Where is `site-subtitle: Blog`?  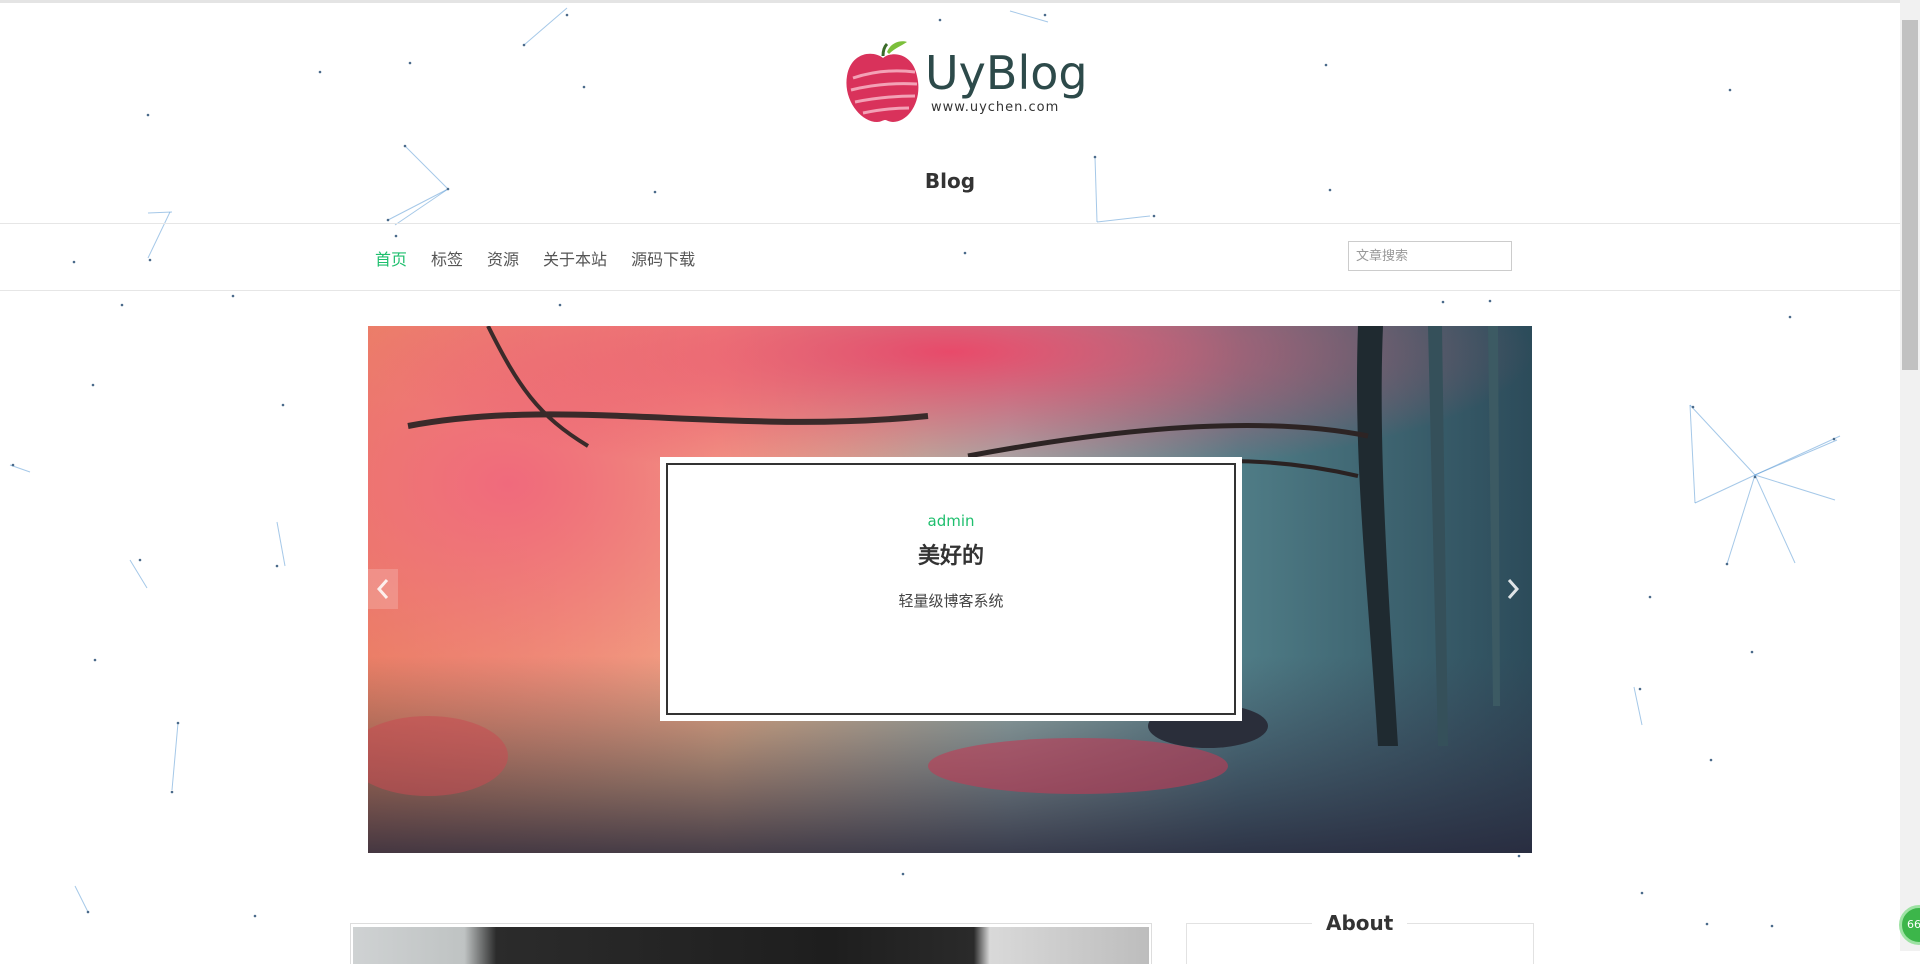
site-subtitle: Blog is located at coordinates (950, 181).